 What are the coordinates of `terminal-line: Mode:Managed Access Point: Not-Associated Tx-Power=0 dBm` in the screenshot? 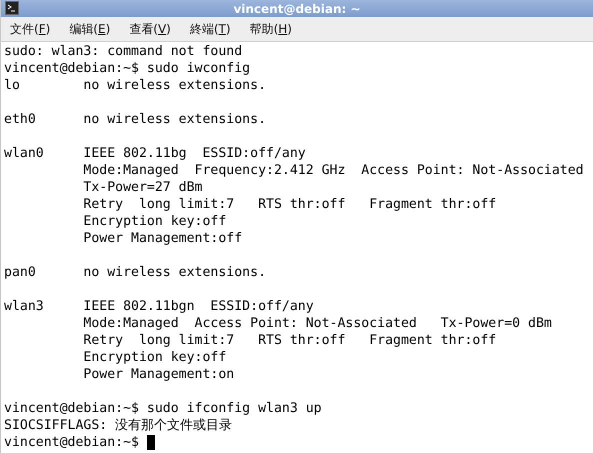 It's located at (317, 323).